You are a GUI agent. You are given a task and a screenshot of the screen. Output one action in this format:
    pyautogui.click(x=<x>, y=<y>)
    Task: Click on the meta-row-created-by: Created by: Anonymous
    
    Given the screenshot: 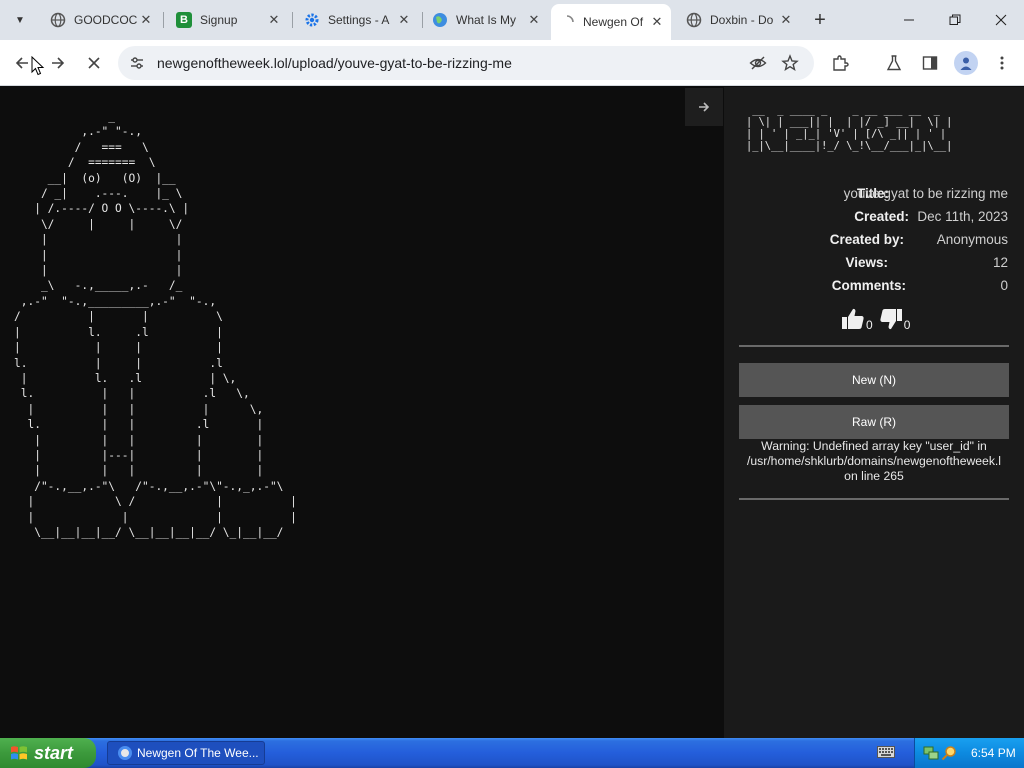 What is the action you would take?
    pyautogui.click(x=874, y=242)
    